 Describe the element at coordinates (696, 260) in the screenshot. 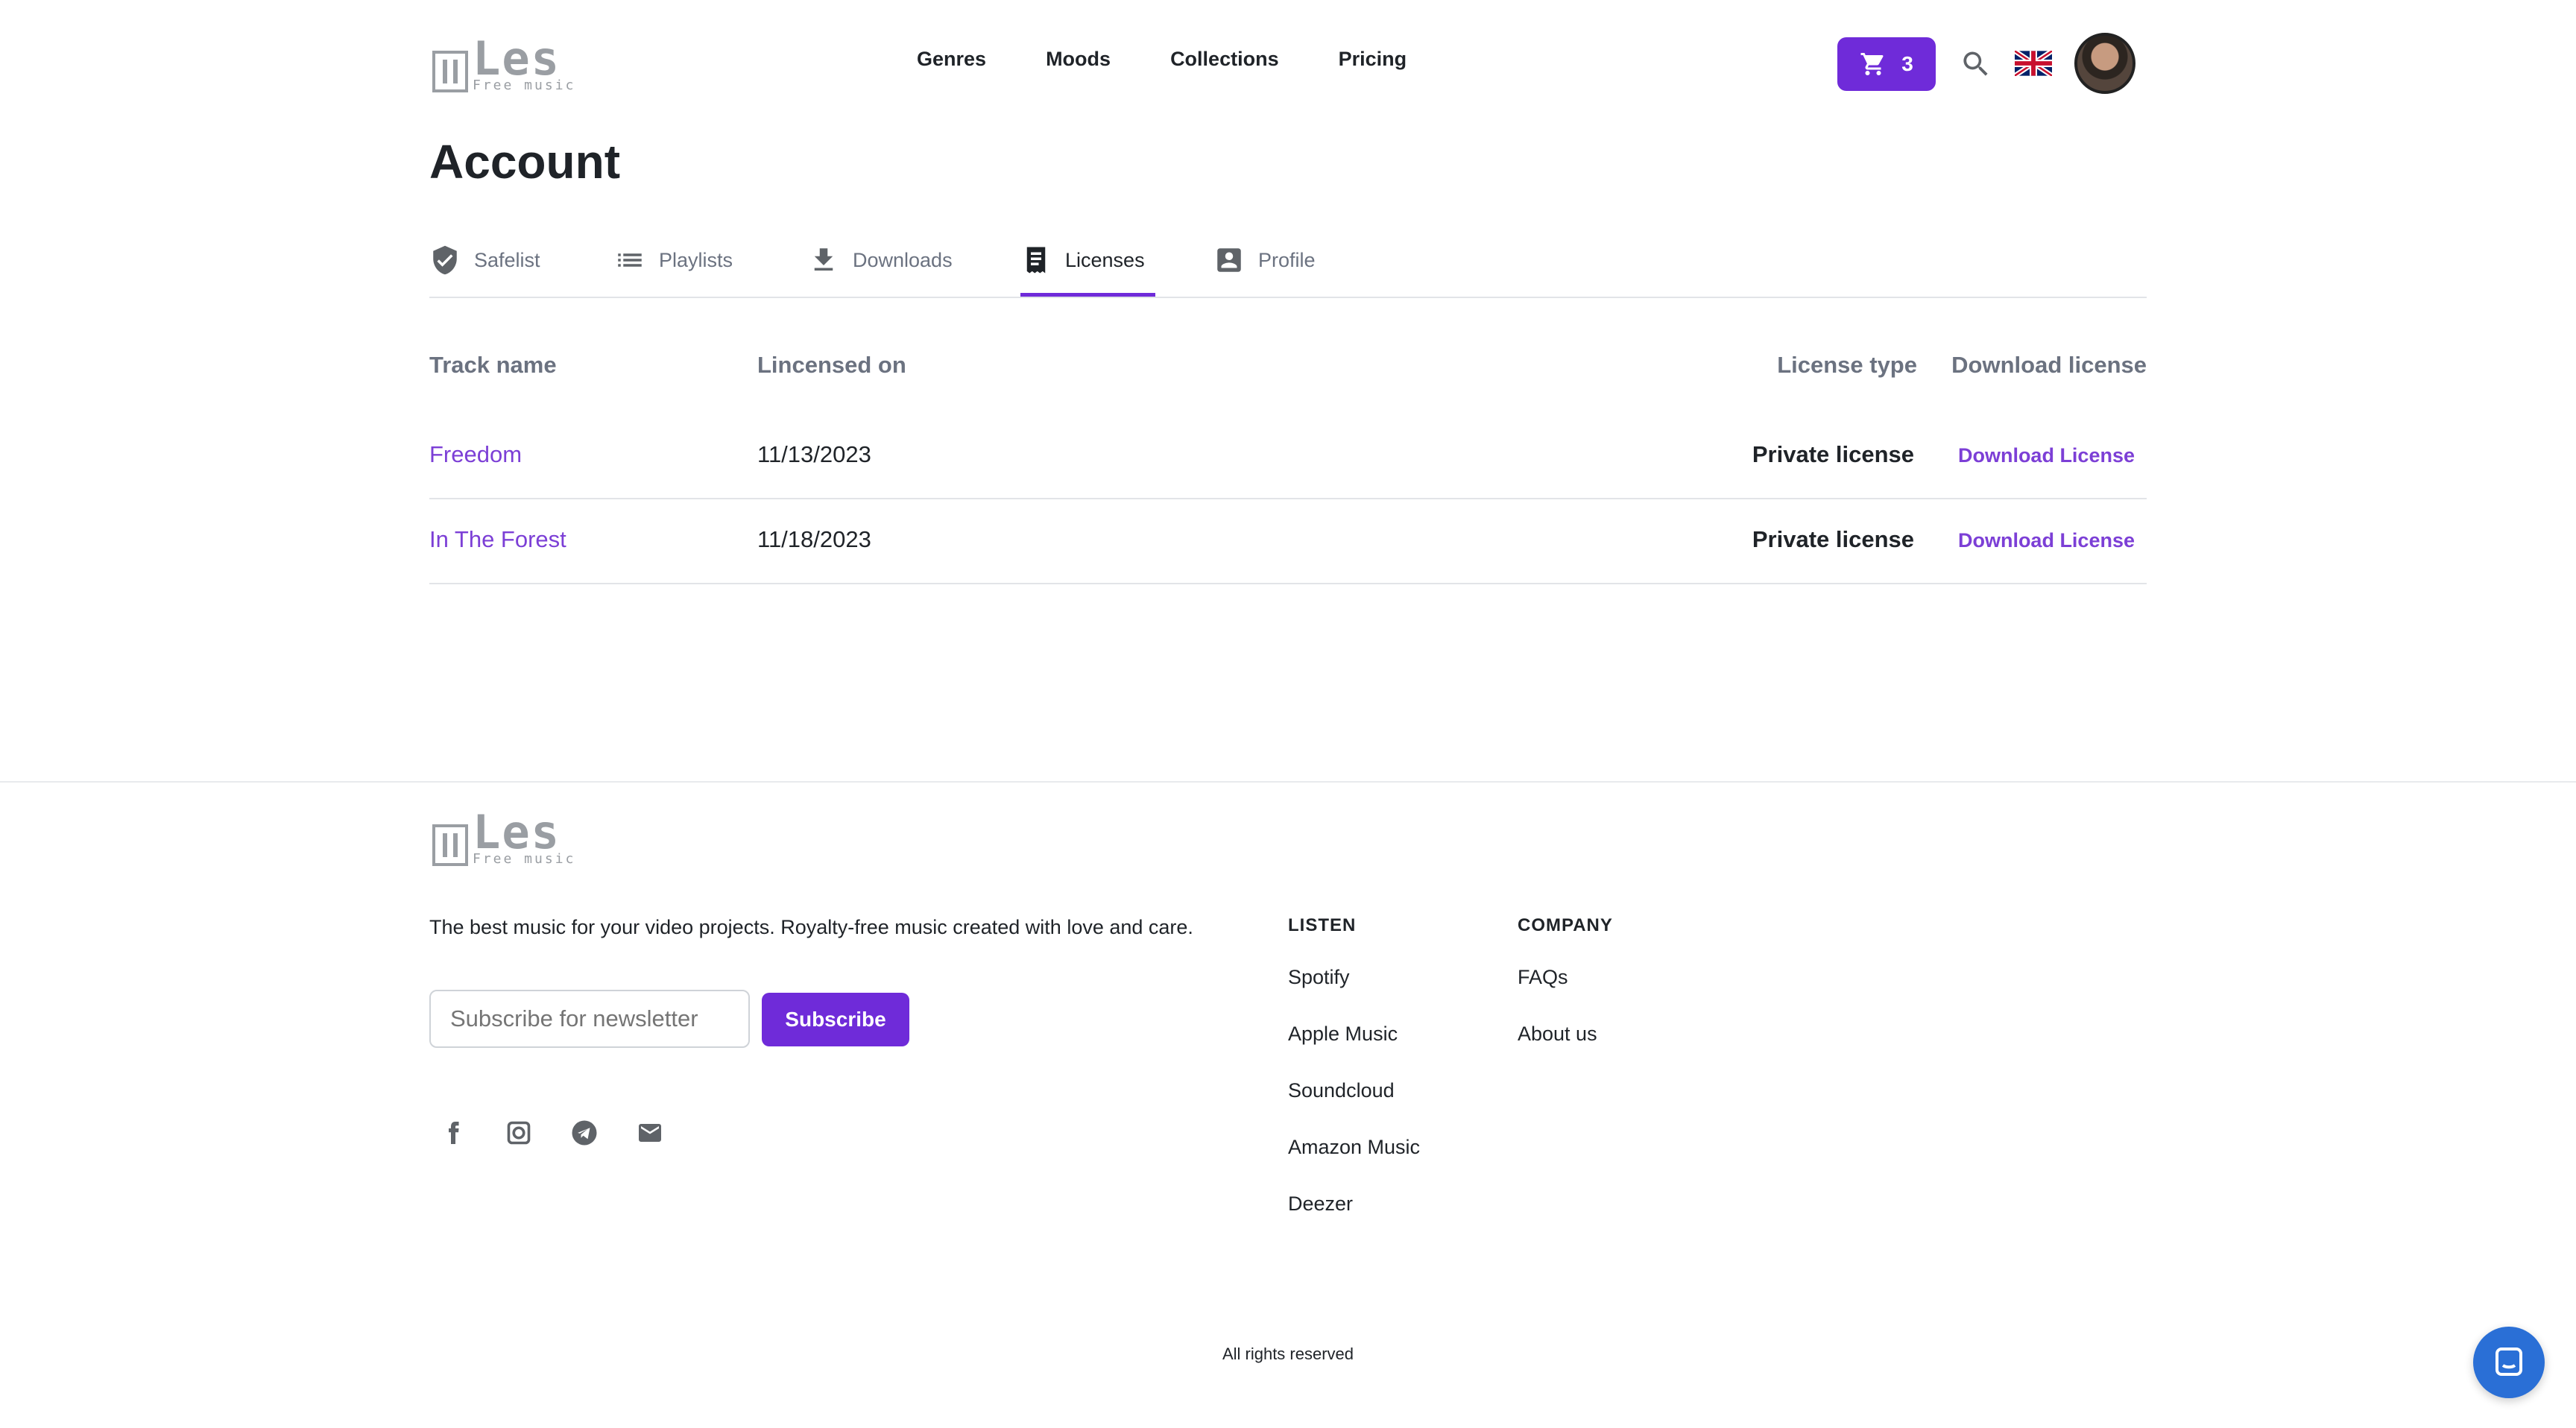

I see `tab-label: Playlists` at that location.